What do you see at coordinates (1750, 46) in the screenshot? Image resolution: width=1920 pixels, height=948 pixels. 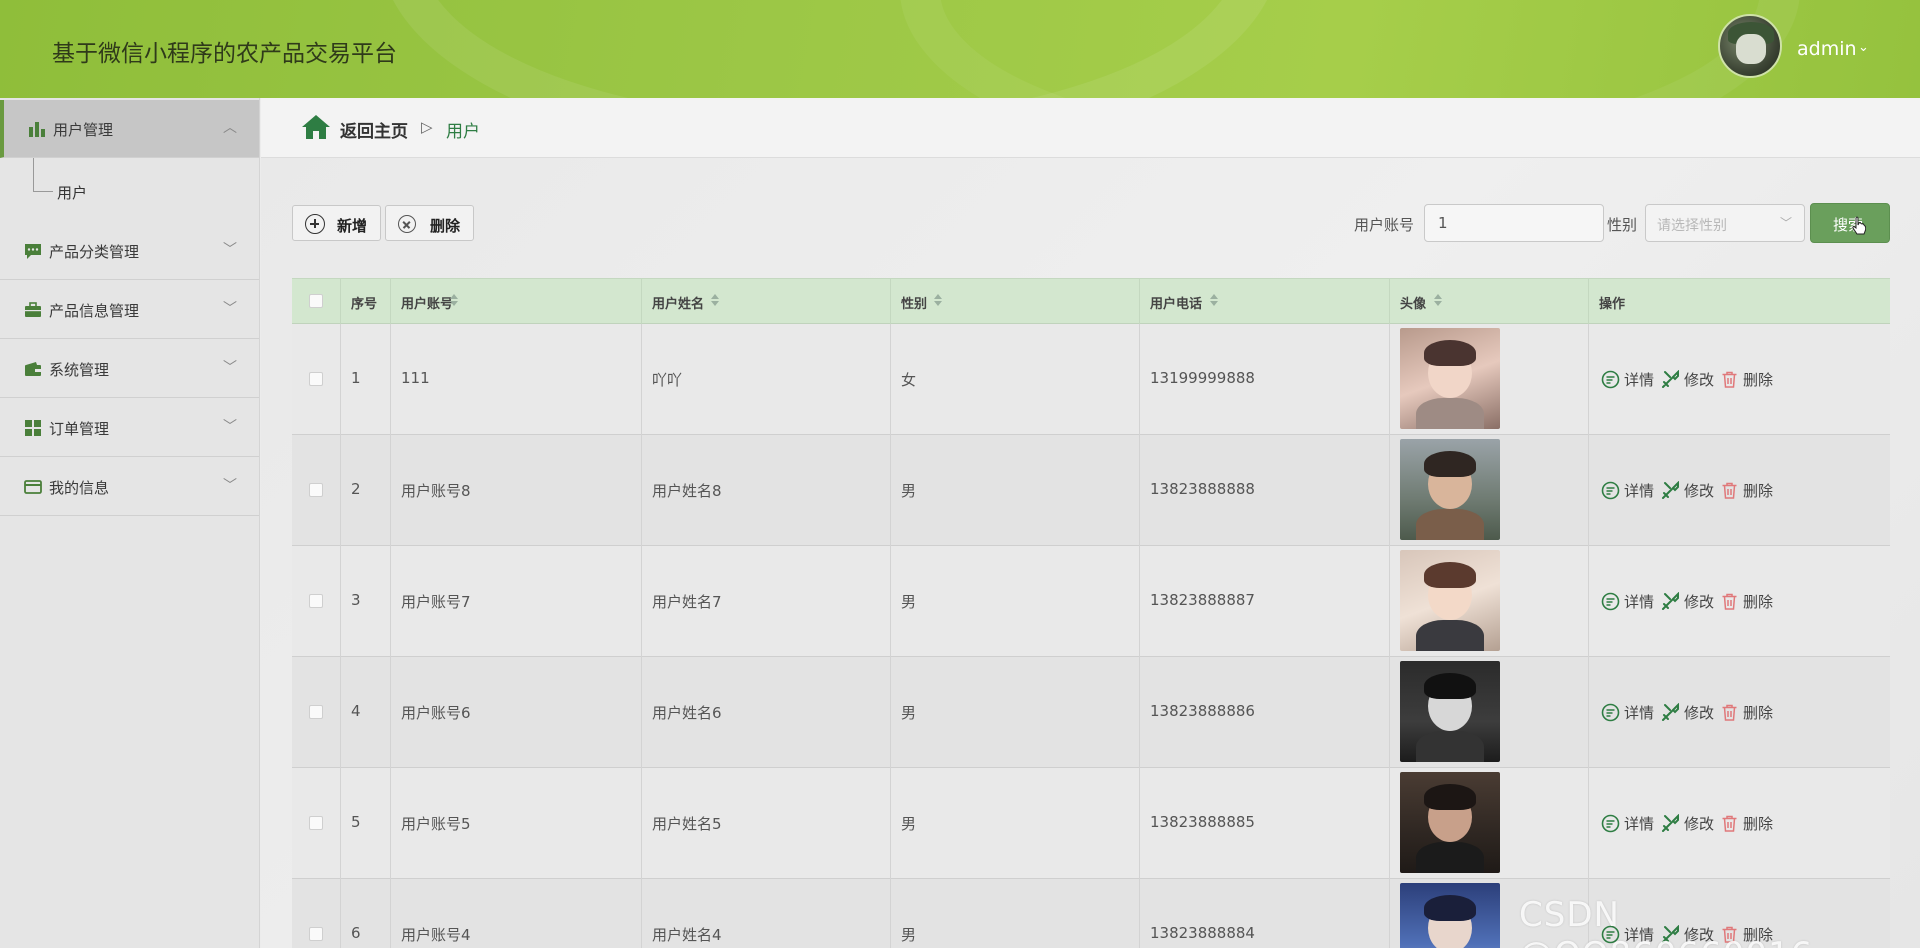 I see `user-avatar` at bounding box center [1750, 46].